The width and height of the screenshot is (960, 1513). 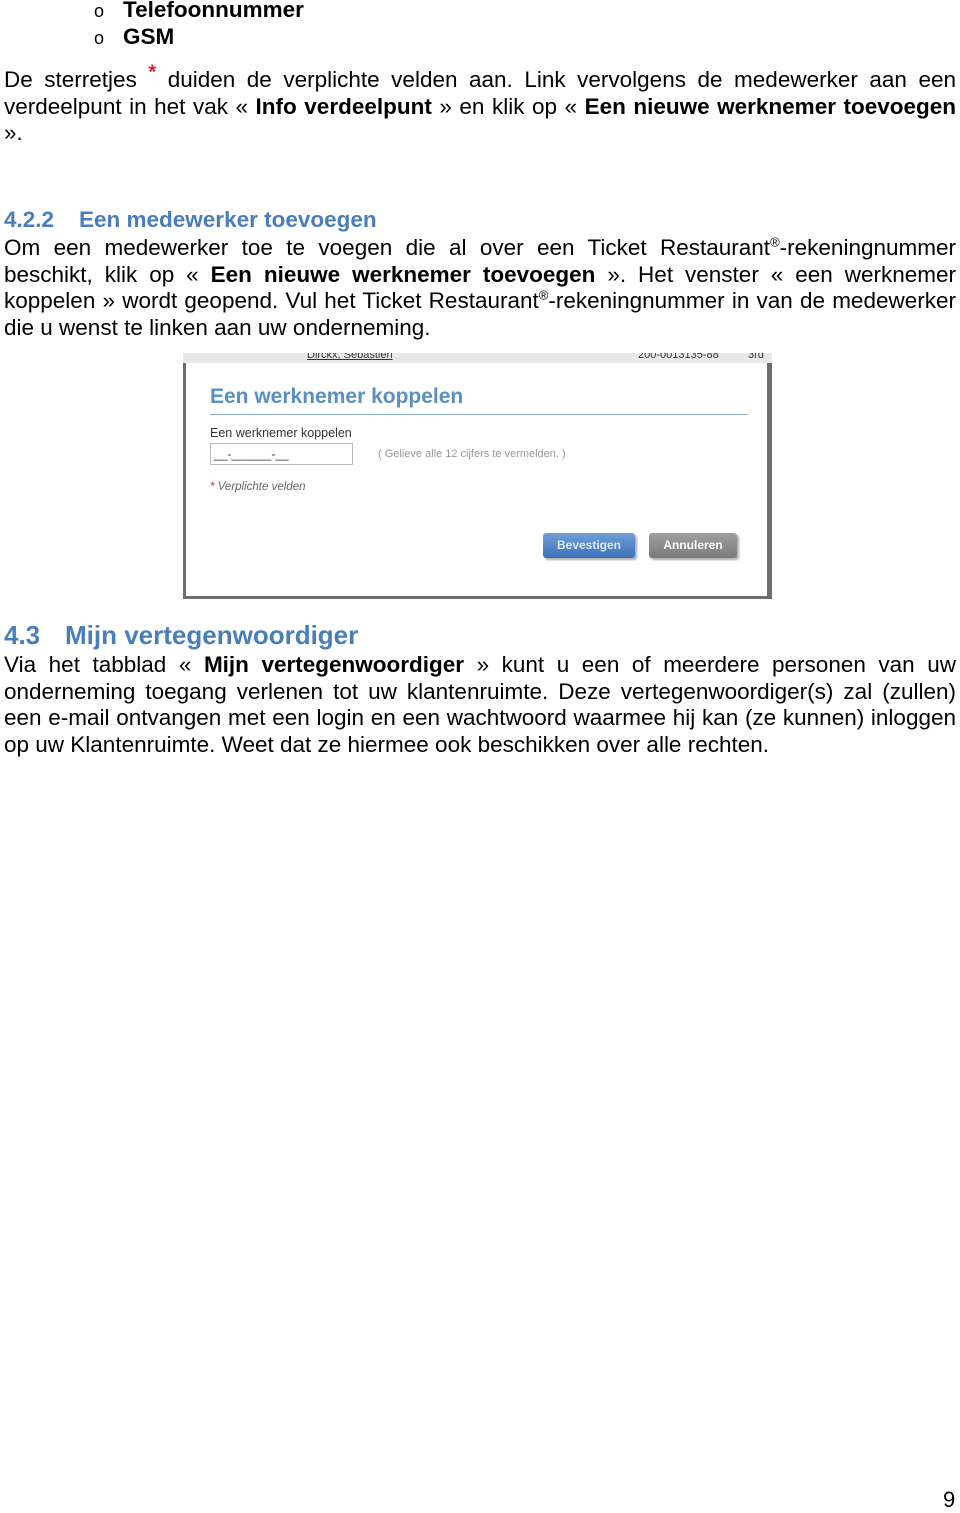 What do you see at coordinates (756, 357) in the screenshot?
I see `bg-col: 3rd` at bounding box center [756, 357].